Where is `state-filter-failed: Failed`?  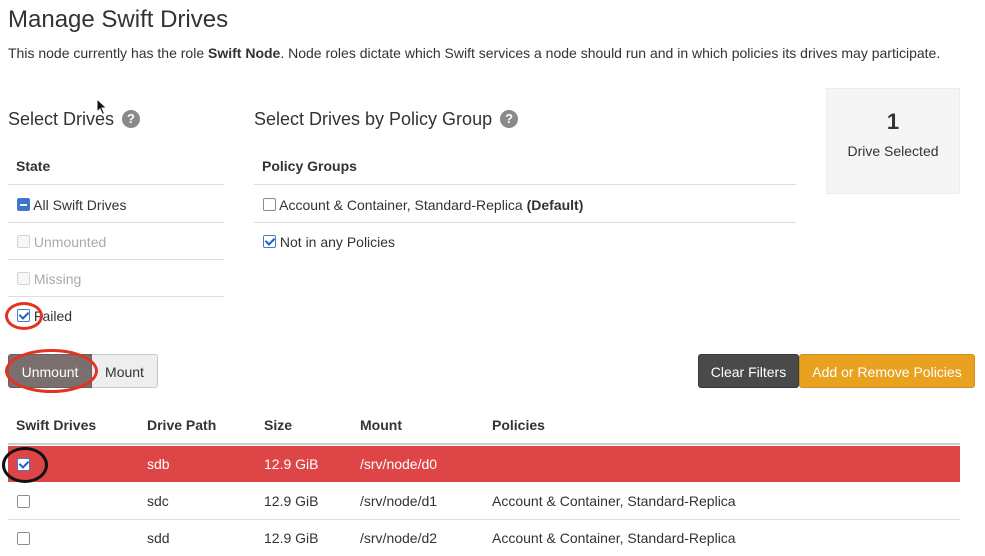 state-filter-failed: Failed is located at coordinates (44, 316).